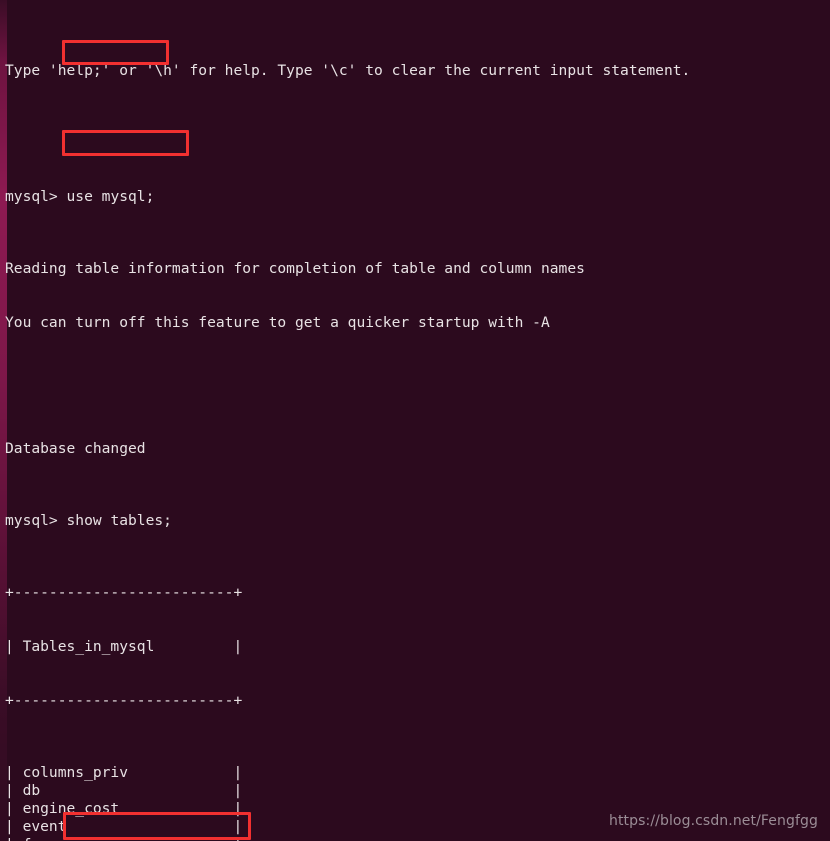 The width and height of the screenshot is (830, 841). I want to click on table-header-row: | Tables_in_mysql |, so click(124, 646).